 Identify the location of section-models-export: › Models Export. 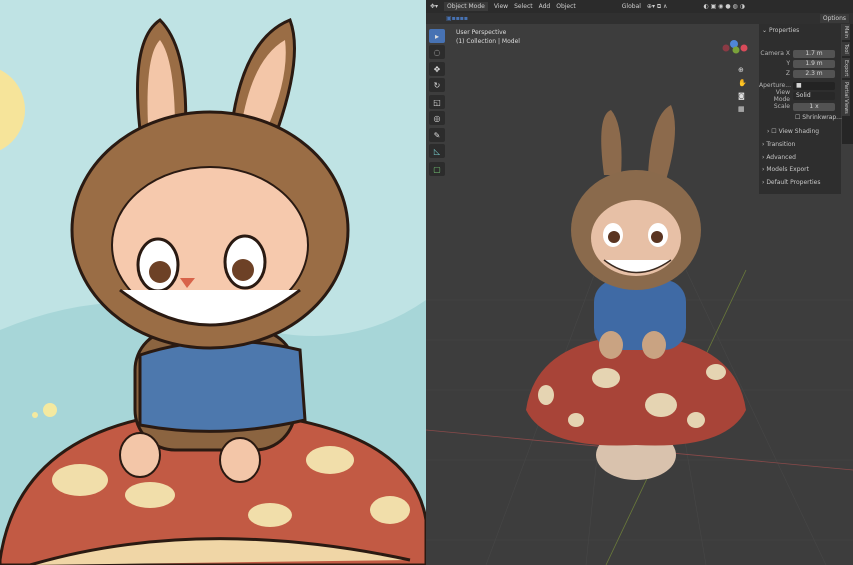
(785, 169).